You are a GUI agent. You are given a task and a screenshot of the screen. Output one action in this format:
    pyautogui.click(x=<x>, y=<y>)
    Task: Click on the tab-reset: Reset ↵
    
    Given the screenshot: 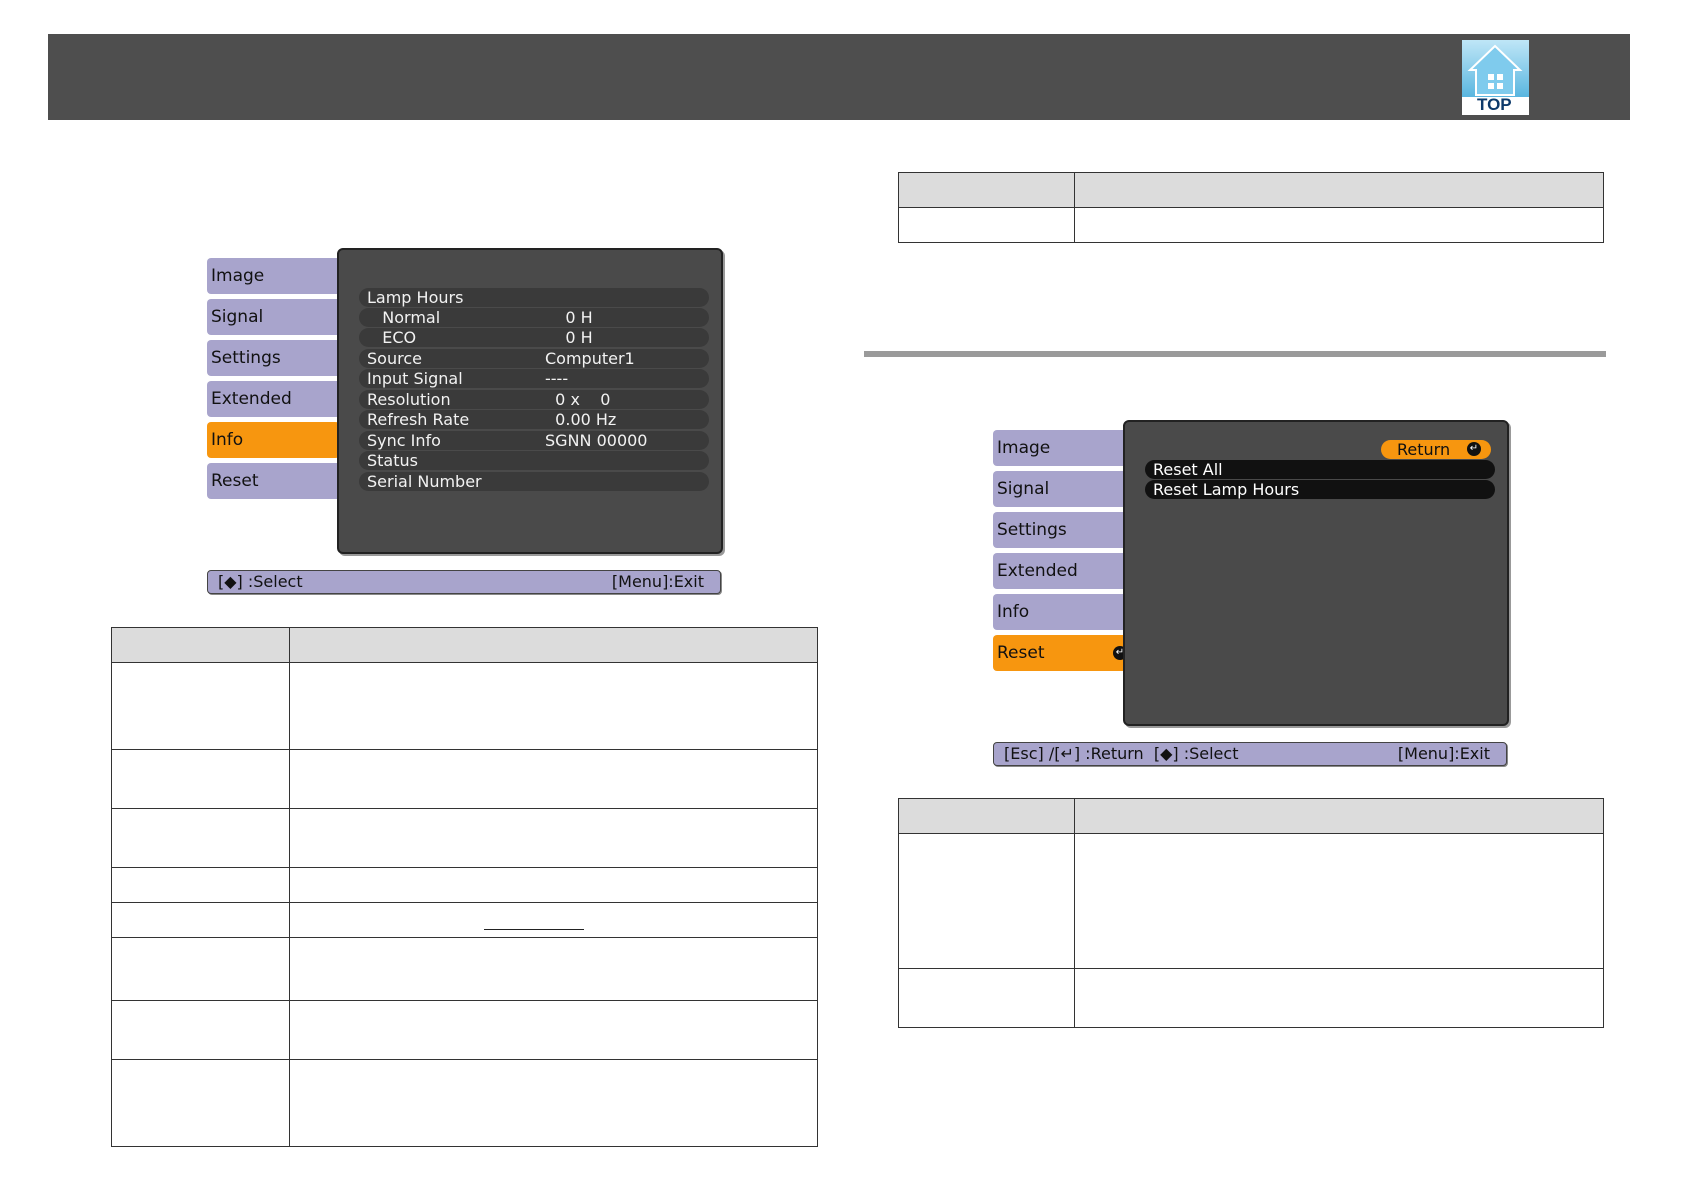 What is the action you would take?
    pyautogui.click(x=1063, y=653)
    